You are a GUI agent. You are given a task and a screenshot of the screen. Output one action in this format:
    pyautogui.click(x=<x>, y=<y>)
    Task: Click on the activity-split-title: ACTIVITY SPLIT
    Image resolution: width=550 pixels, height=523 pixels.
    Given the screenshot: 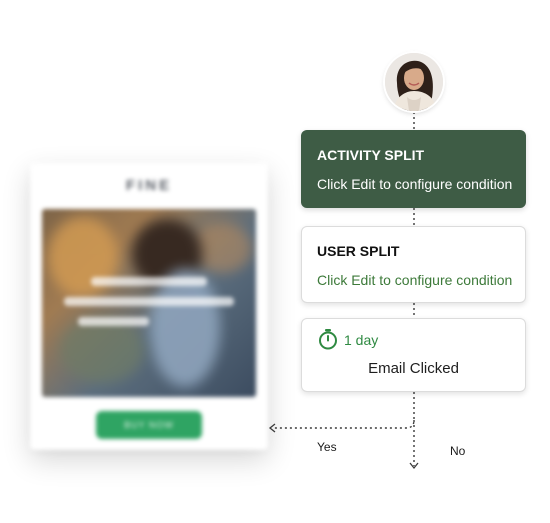 What is the action you would take?
    pyautogui.click(x=371, y=155)
    